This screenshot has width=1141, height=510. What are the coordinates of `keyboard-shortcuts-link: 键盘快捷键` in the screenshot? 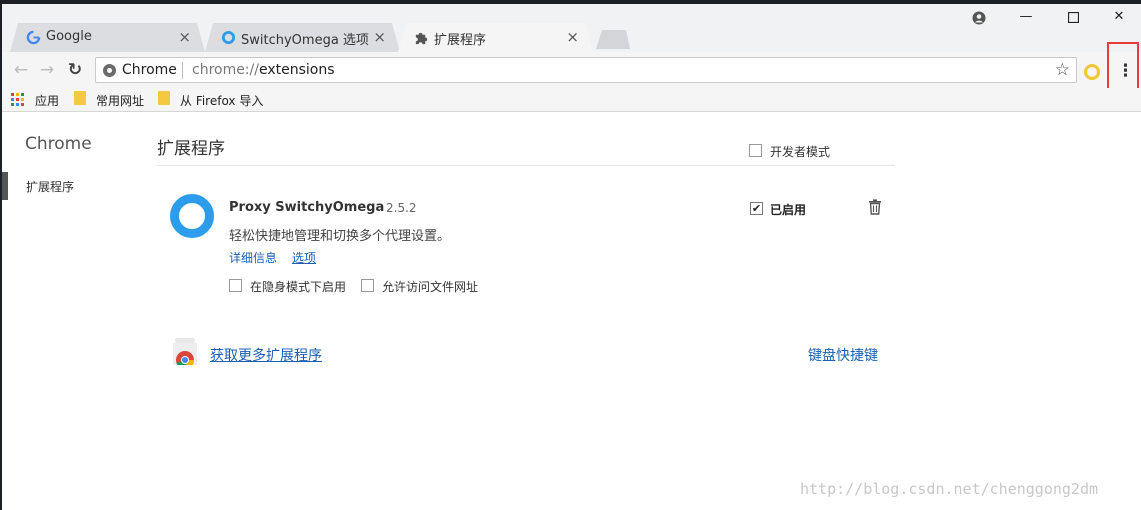 It's located at (843, 355).